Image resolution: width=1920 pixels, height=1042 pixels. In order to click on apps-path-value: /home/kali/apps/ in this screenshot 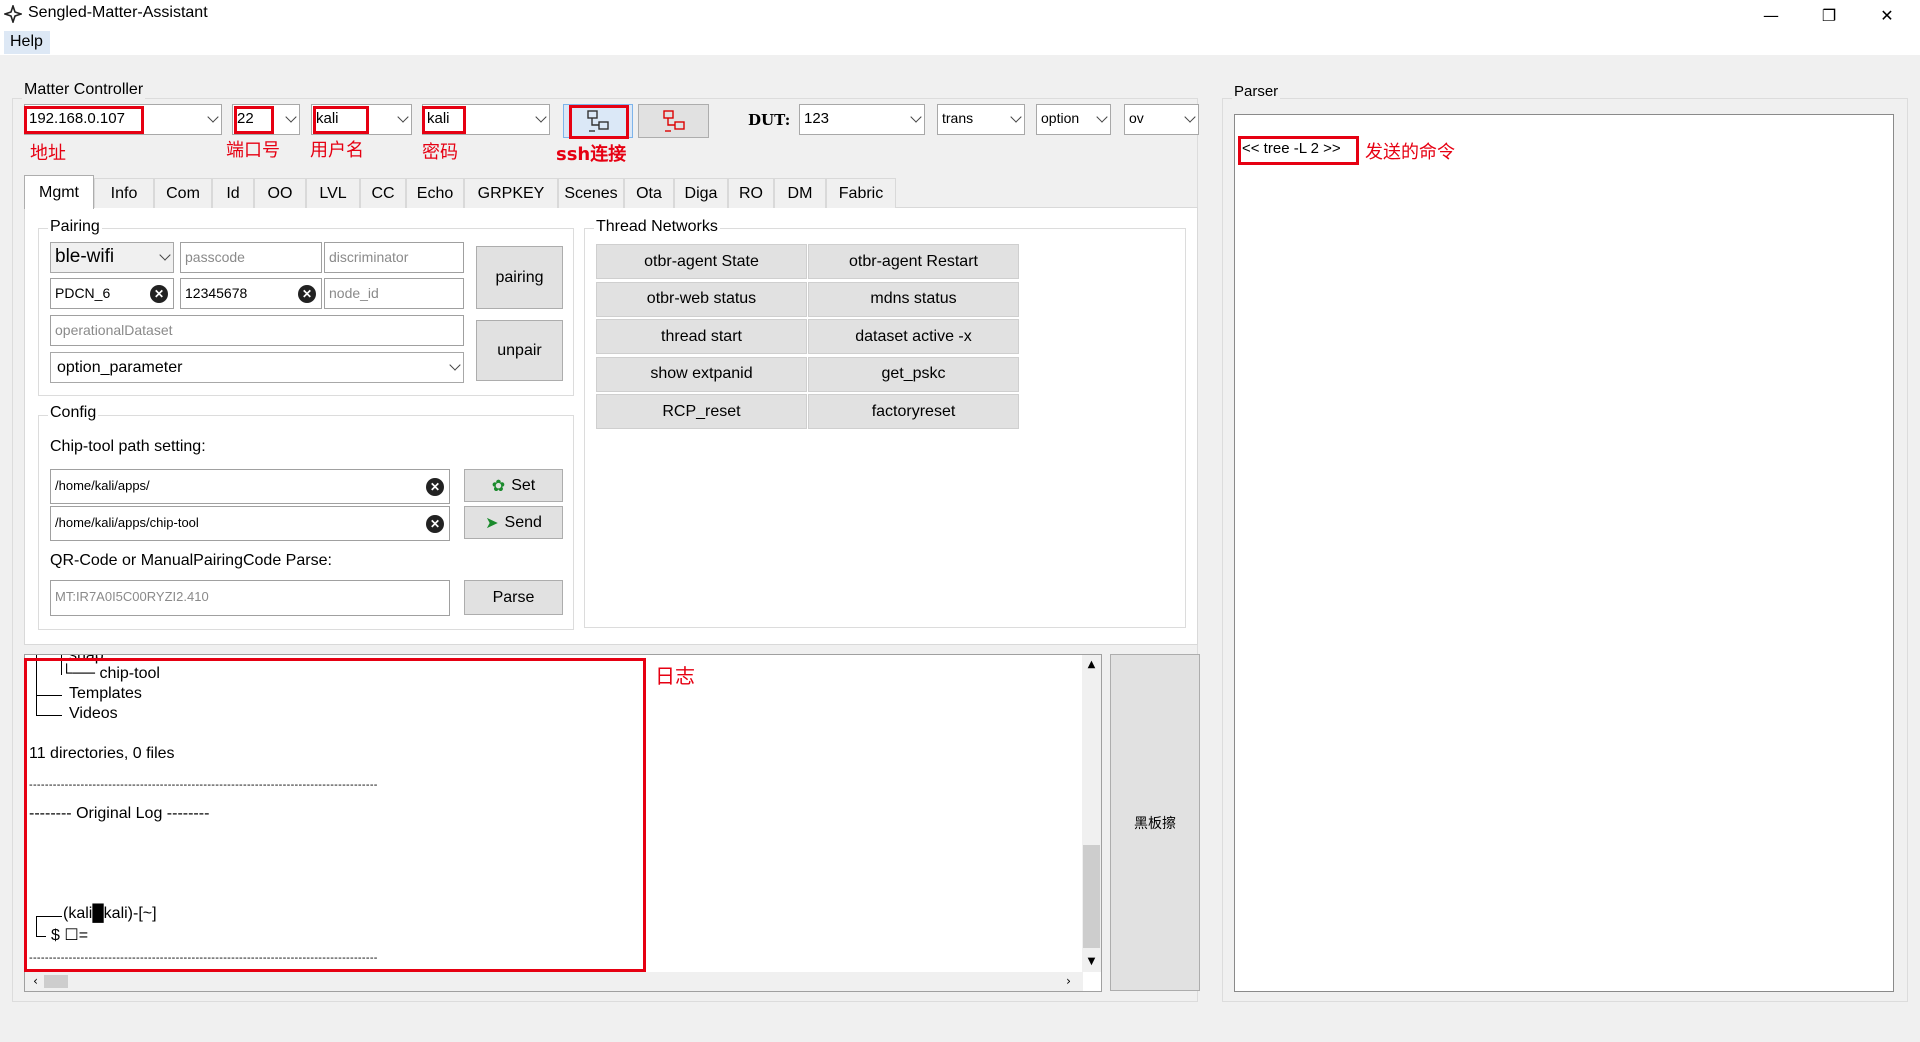, I will do `click(102, 485)`.